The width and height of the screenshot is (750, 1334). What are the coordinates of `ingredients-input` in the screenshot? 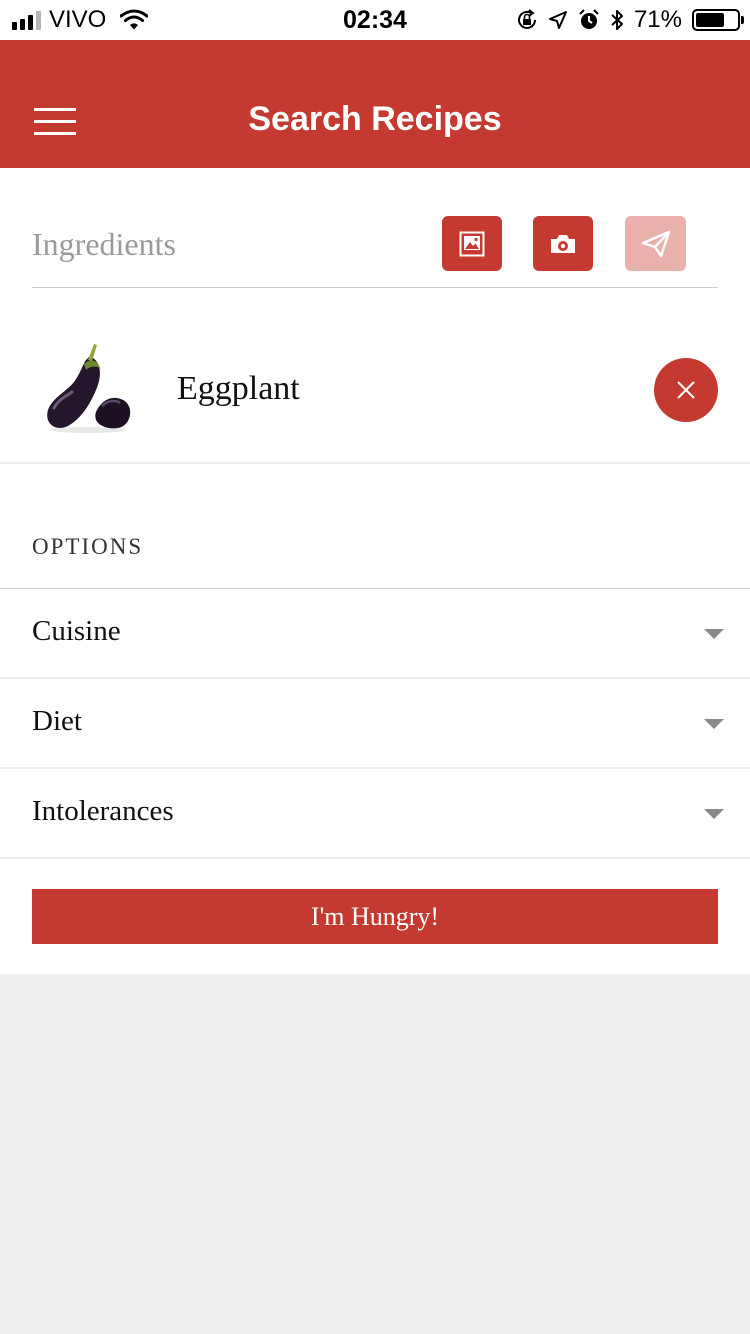 It's located at (222, 244).